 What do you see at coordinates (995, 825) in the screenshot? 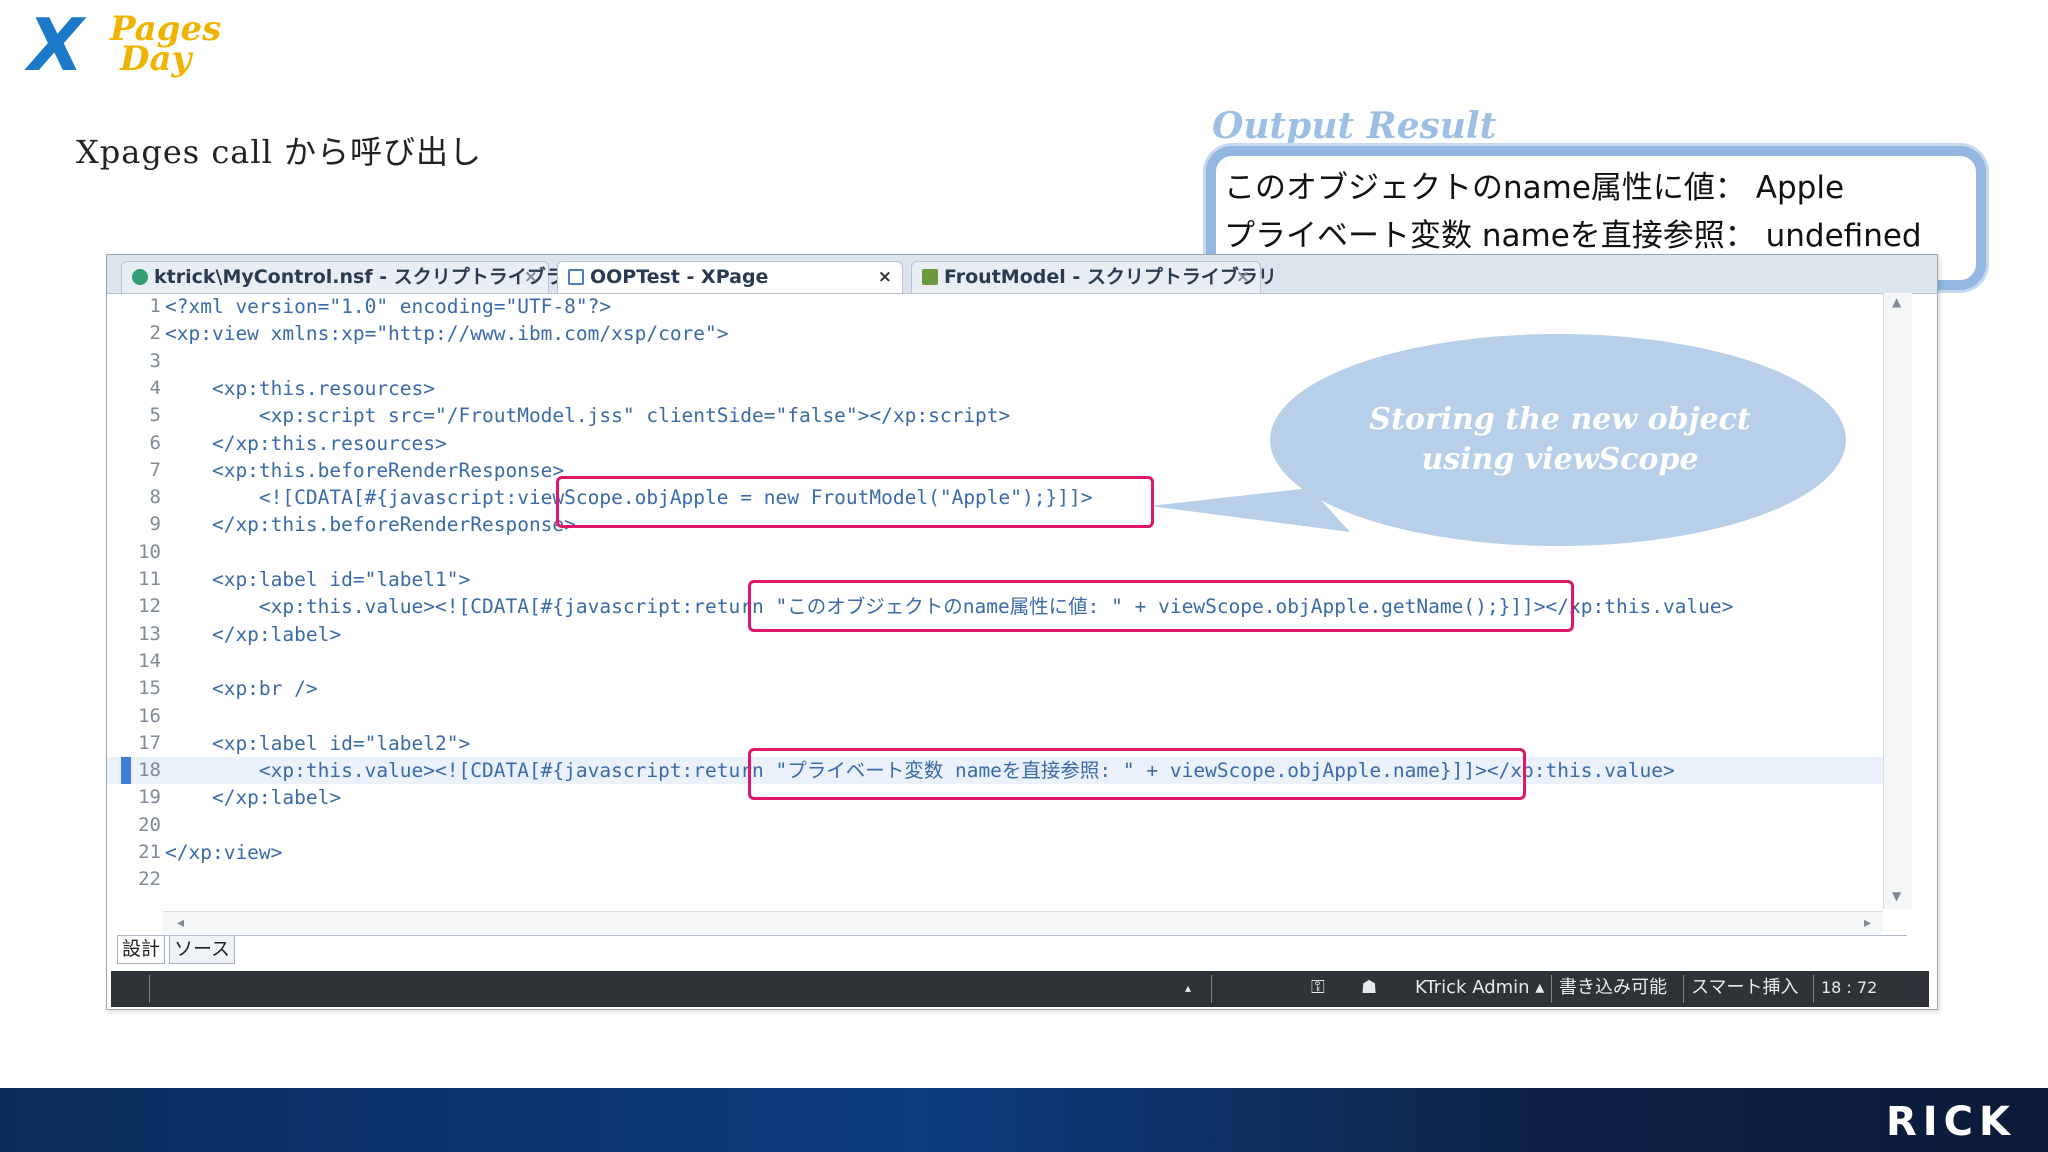
I see `code-line: 20` at bounding box center [995, 825].